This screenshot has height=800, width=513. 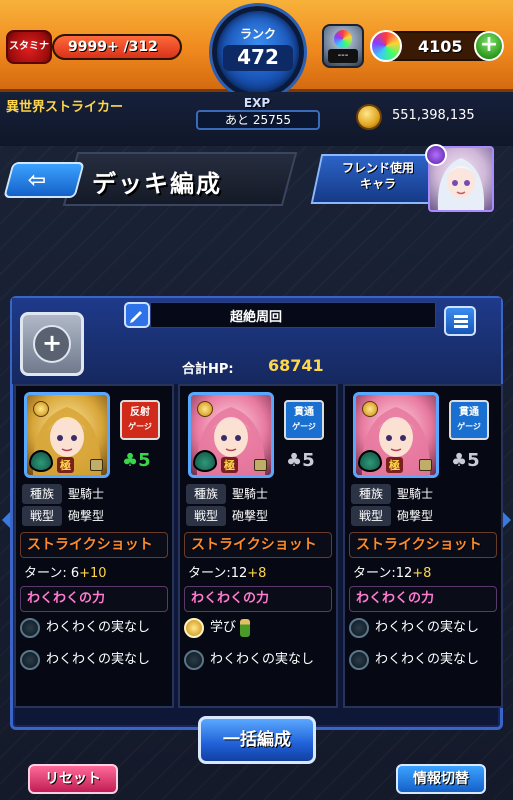 I want to click on friend-label-line1: フレンド使用, so click(x=377, y=168).